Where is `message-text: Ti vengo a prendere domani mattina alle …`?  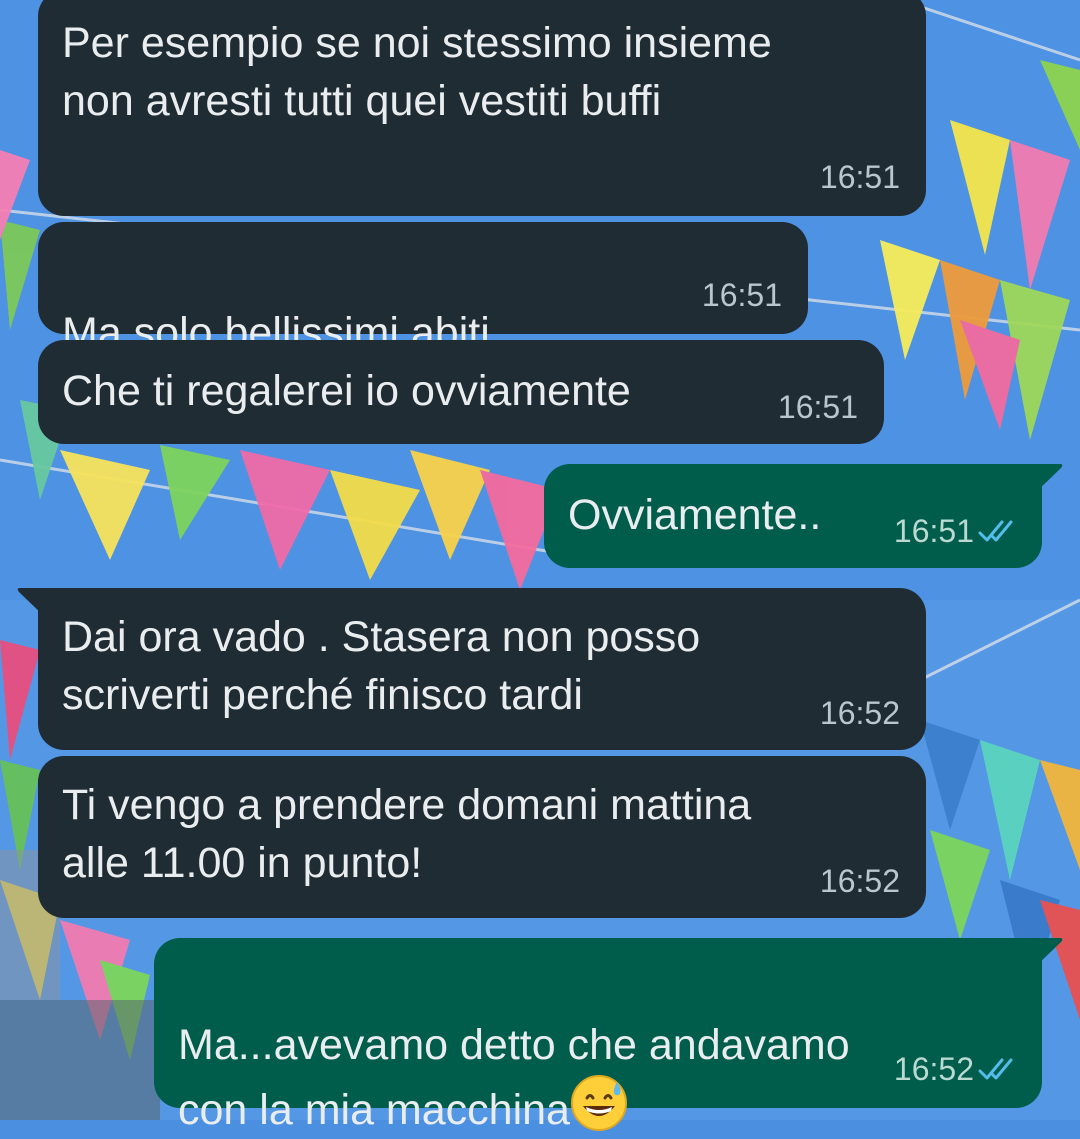 message-text: Ti vengo a prendere domani mattina alle … is located at coordinates (407, 834).